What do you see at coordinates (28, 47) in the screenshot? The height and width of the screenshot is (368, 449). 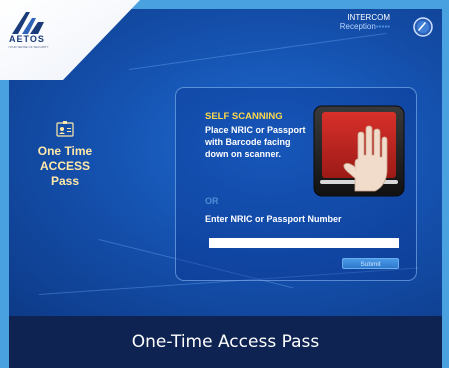 I see `logo-tagline: YOUR SENSE OF SECURITY` at bounding box center [28, 47].